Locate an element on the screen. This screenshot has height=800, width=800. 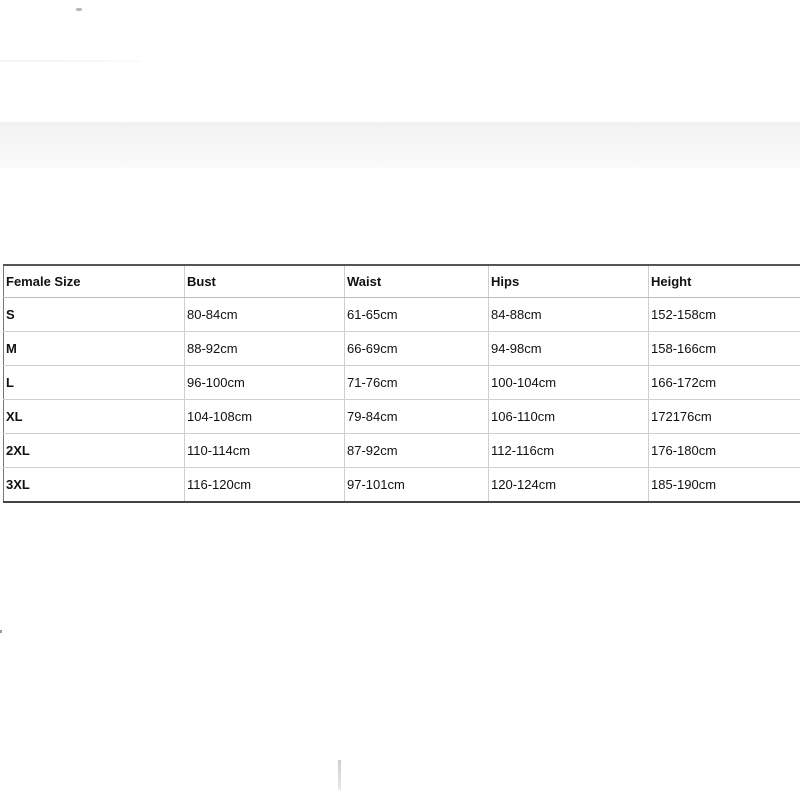
header-bust: Bust is located at coordinates (264, 281).